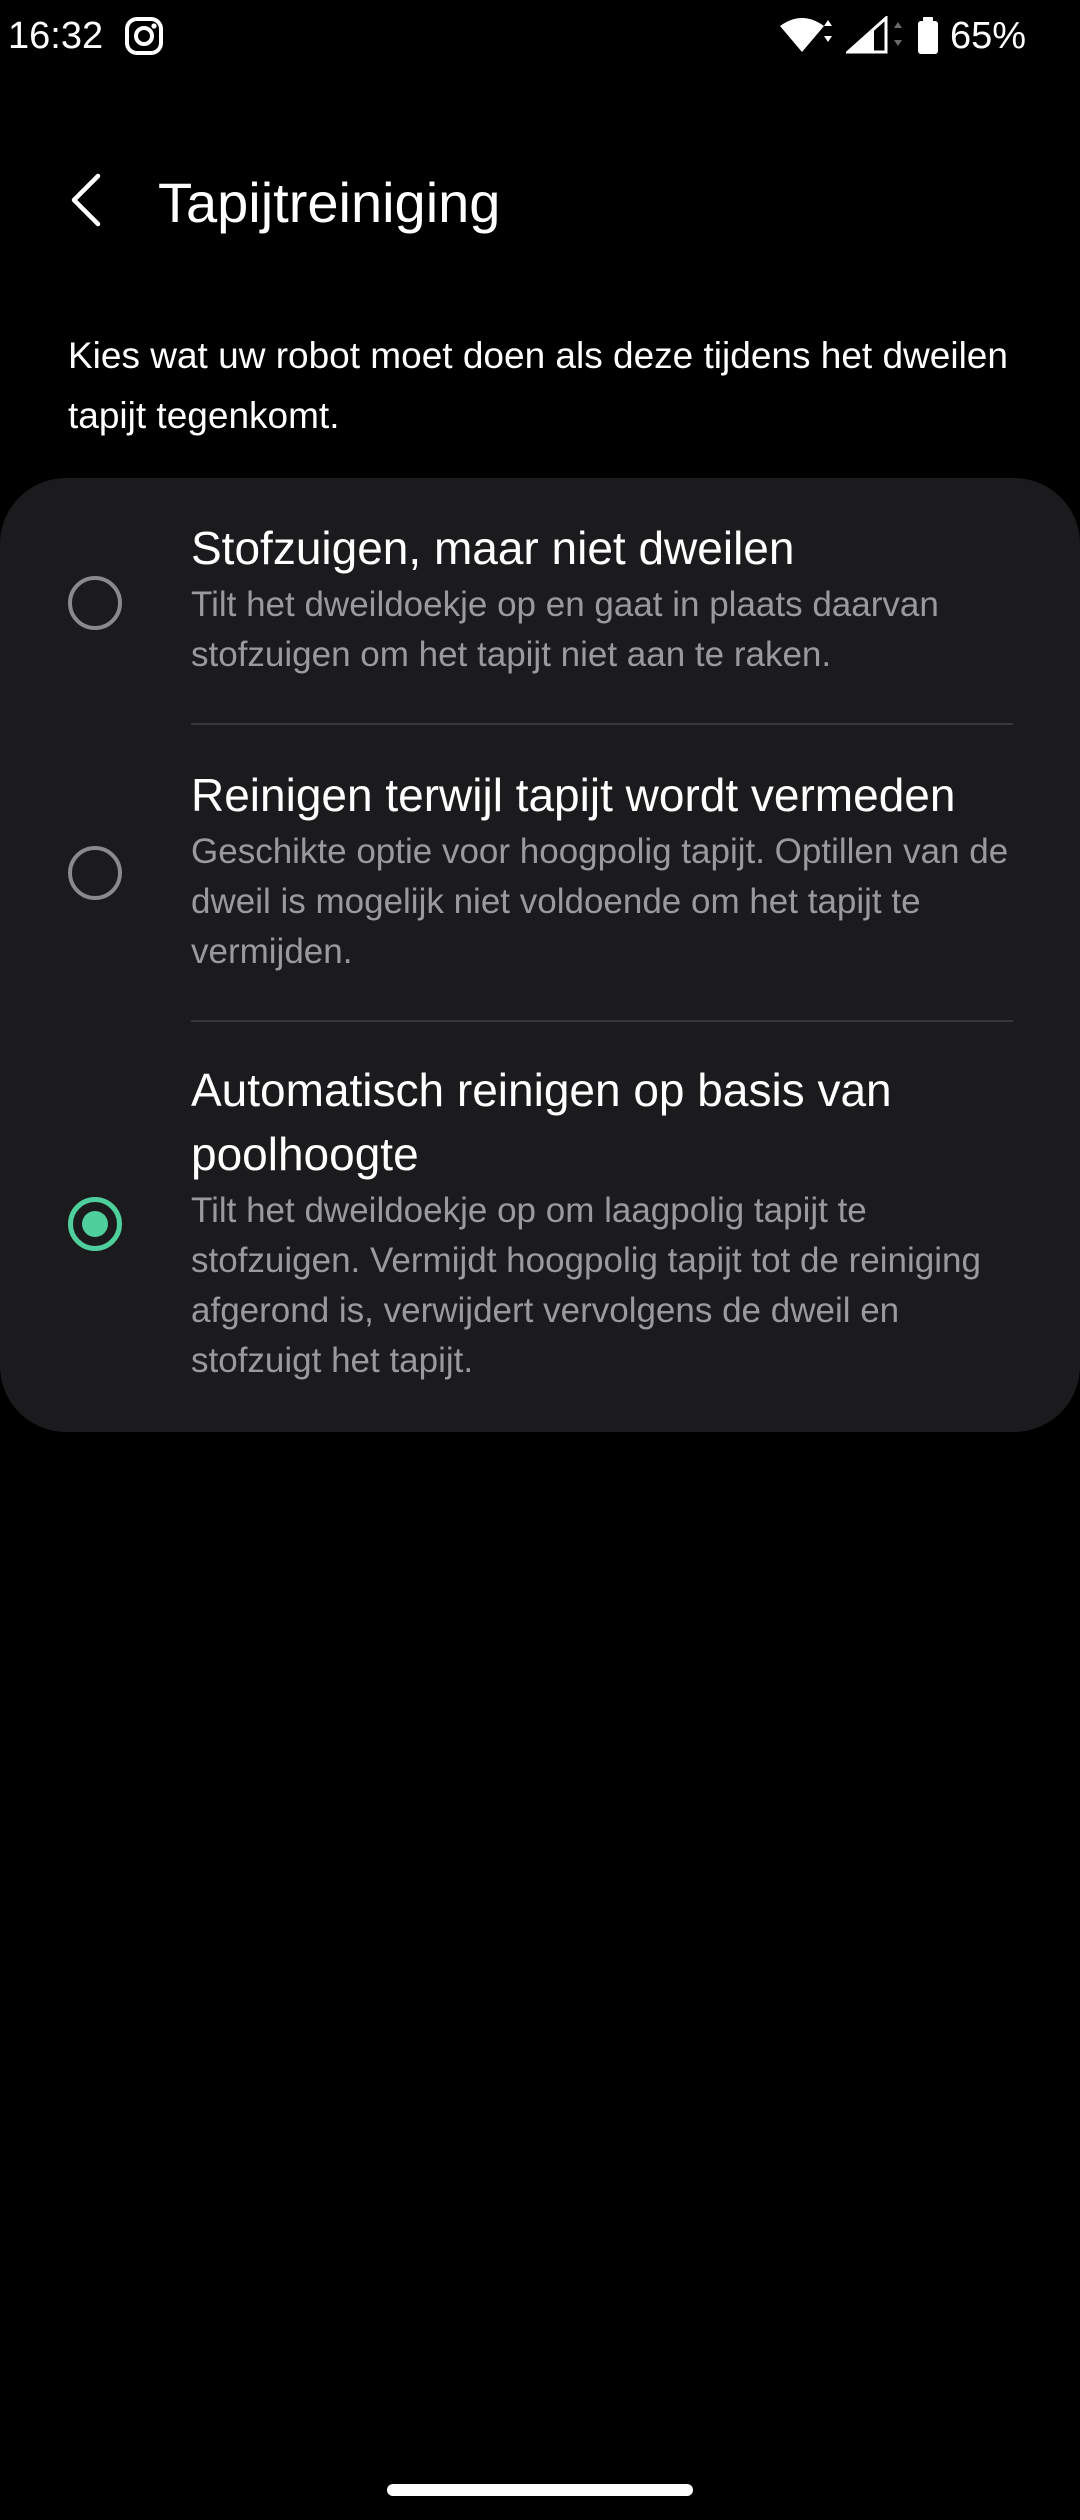  I want to click on chevron-left-icon, so click(86, 202).